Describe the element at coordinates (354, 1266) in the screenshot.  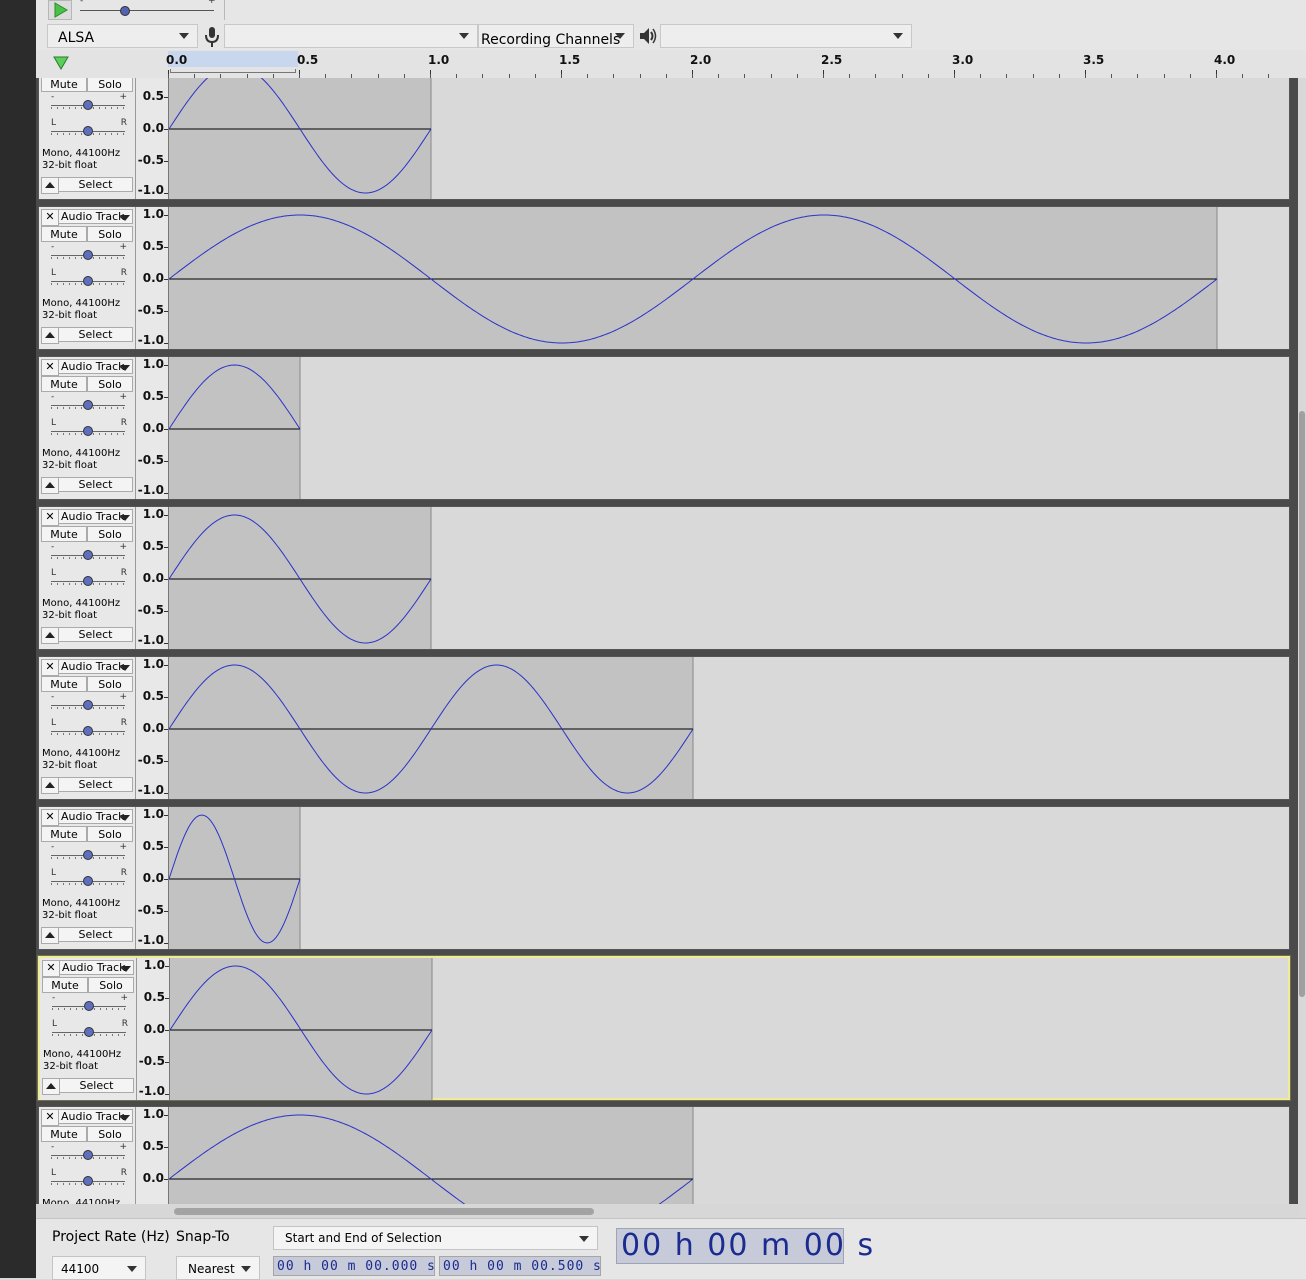
I see `selection-start-time: 00 h 00 m 00.000 s` at that location.